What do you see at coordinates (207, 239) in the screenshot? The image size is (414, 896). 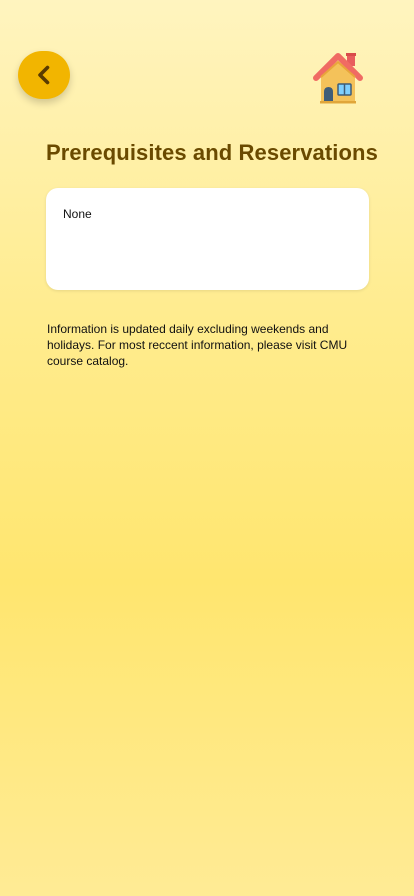 I see `prerequisites-card: None` at bounding box center [207, 239].